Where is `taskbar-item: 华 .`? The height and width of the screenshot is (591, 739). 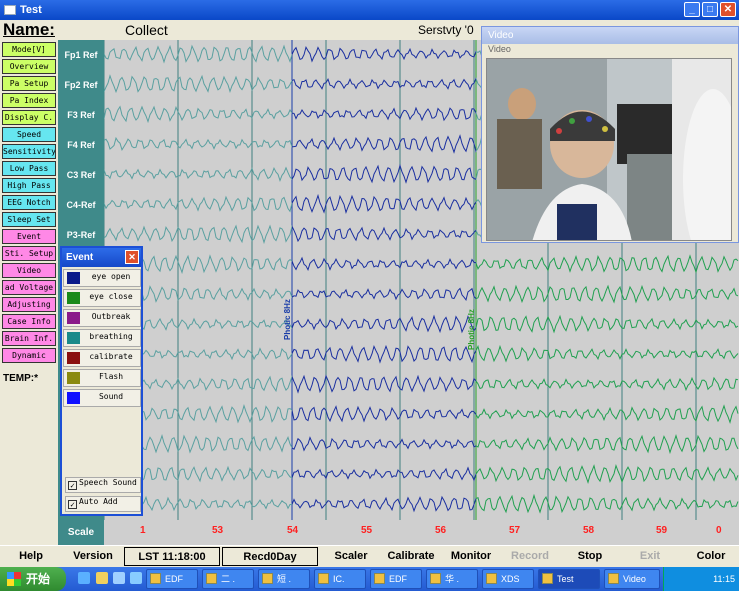 taskbar-item: 华 . is located at coordinates (452, 579).